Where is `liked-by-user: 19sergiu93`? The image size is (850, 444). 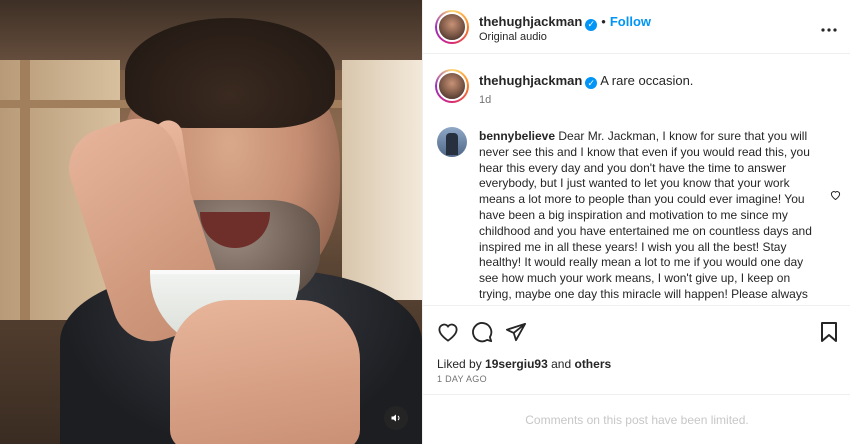 liked-by-user: 19sergiu93 is located at coordinates (516, 364).